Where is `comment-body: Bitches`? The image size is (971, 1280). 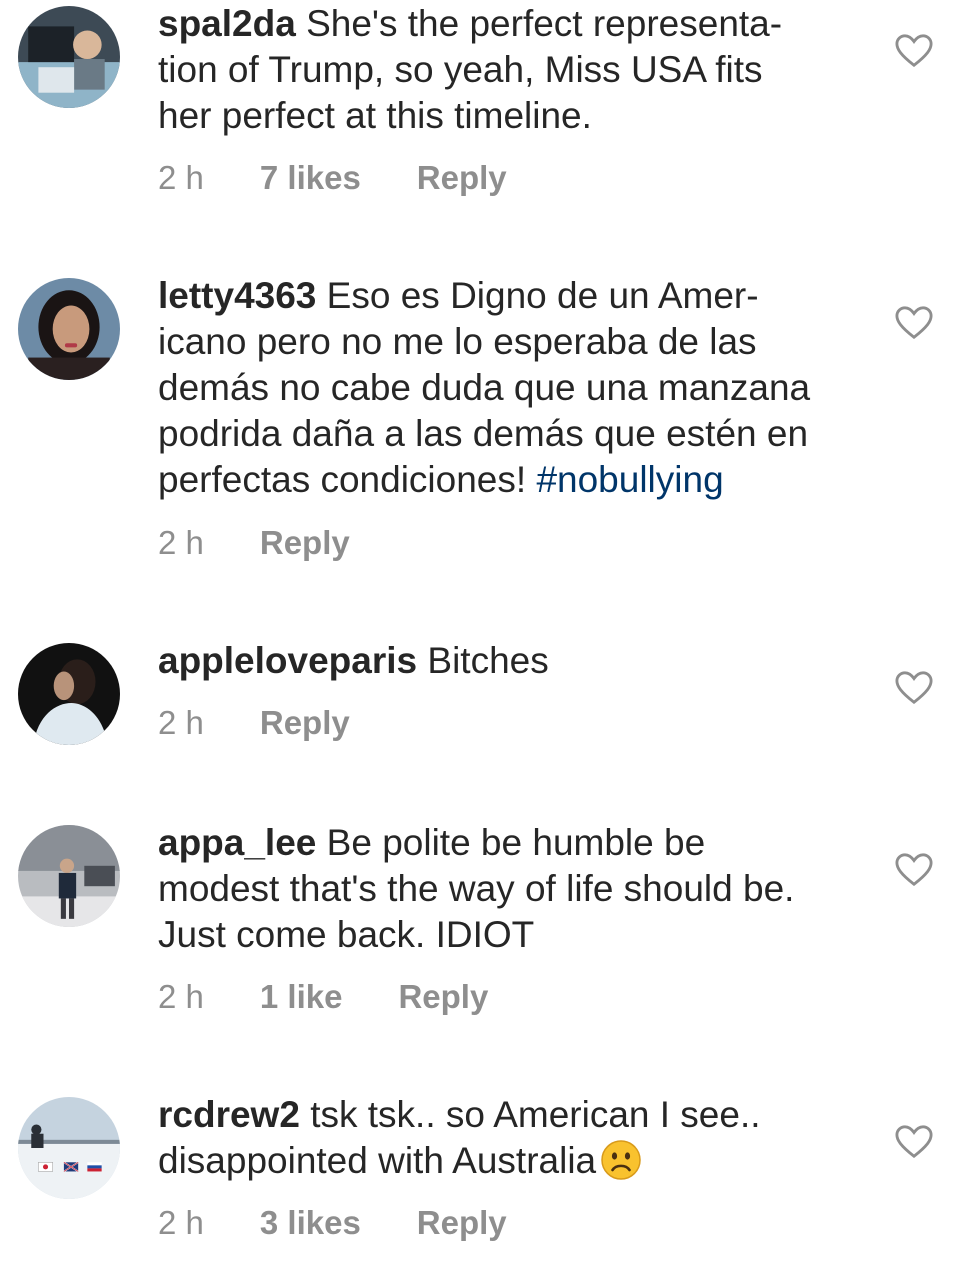 comment-body: Bitches is located at coordinates (488, 660).